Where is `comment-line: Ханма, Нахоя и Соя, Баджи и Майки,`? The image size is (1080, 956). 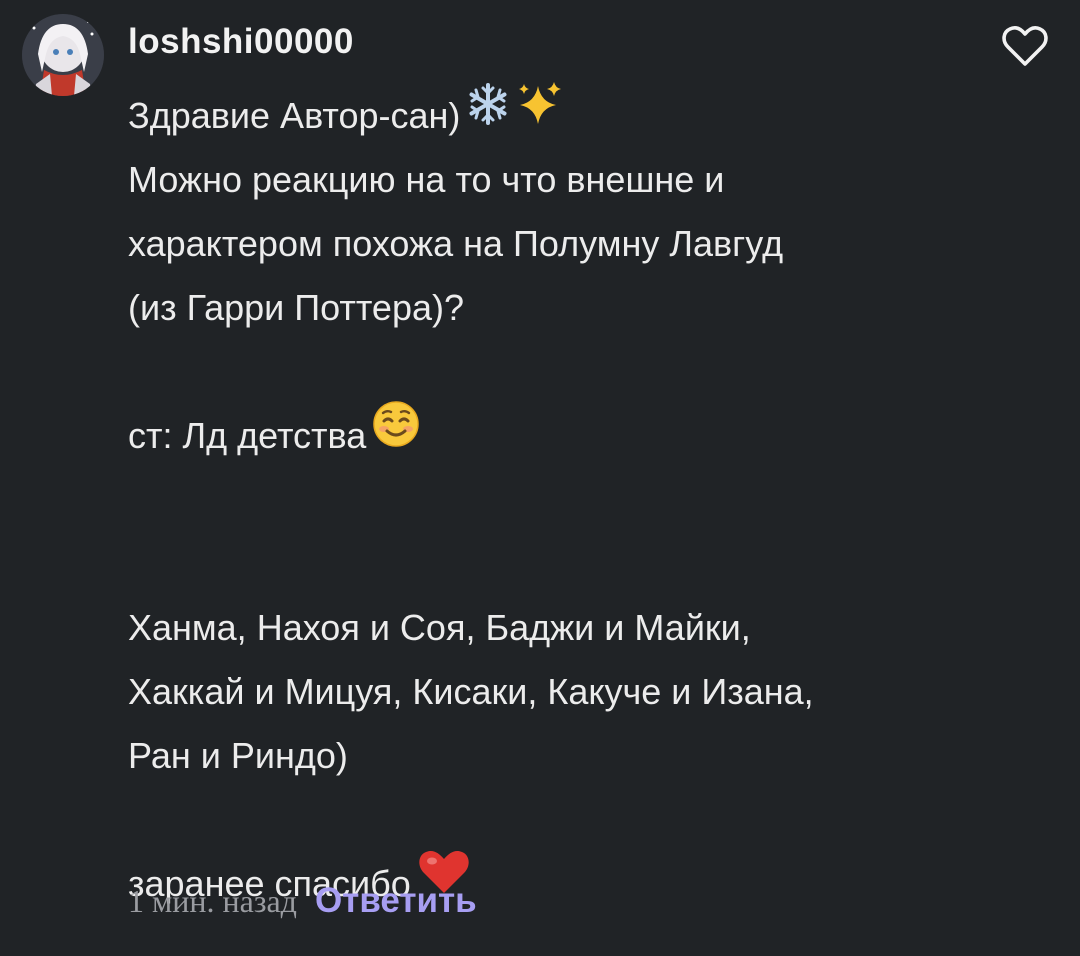 comment-line: Ханма, Нахоя и Соя, Баджи и Майки, is located at coordinates (439, 627).